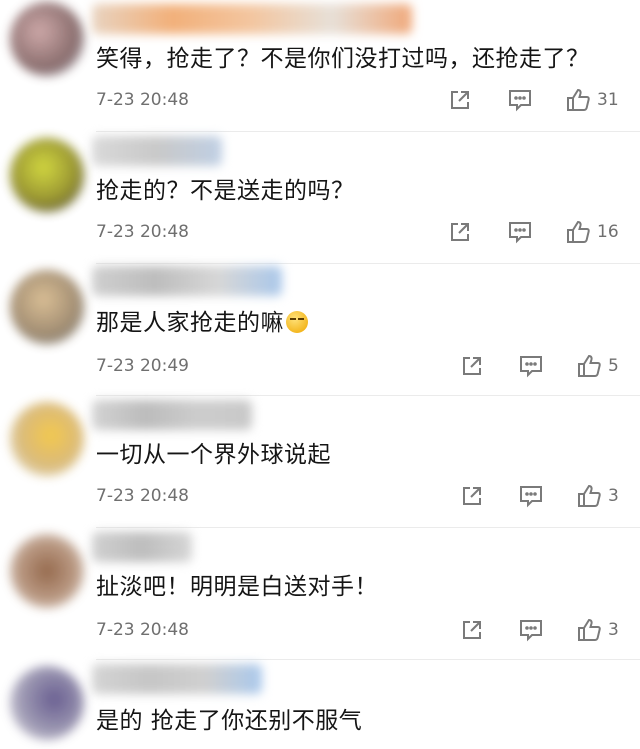  I want to click on comment-text: 笑得，抢走了？不是你们没打过吗，还抢走了？, so click(343, 59).